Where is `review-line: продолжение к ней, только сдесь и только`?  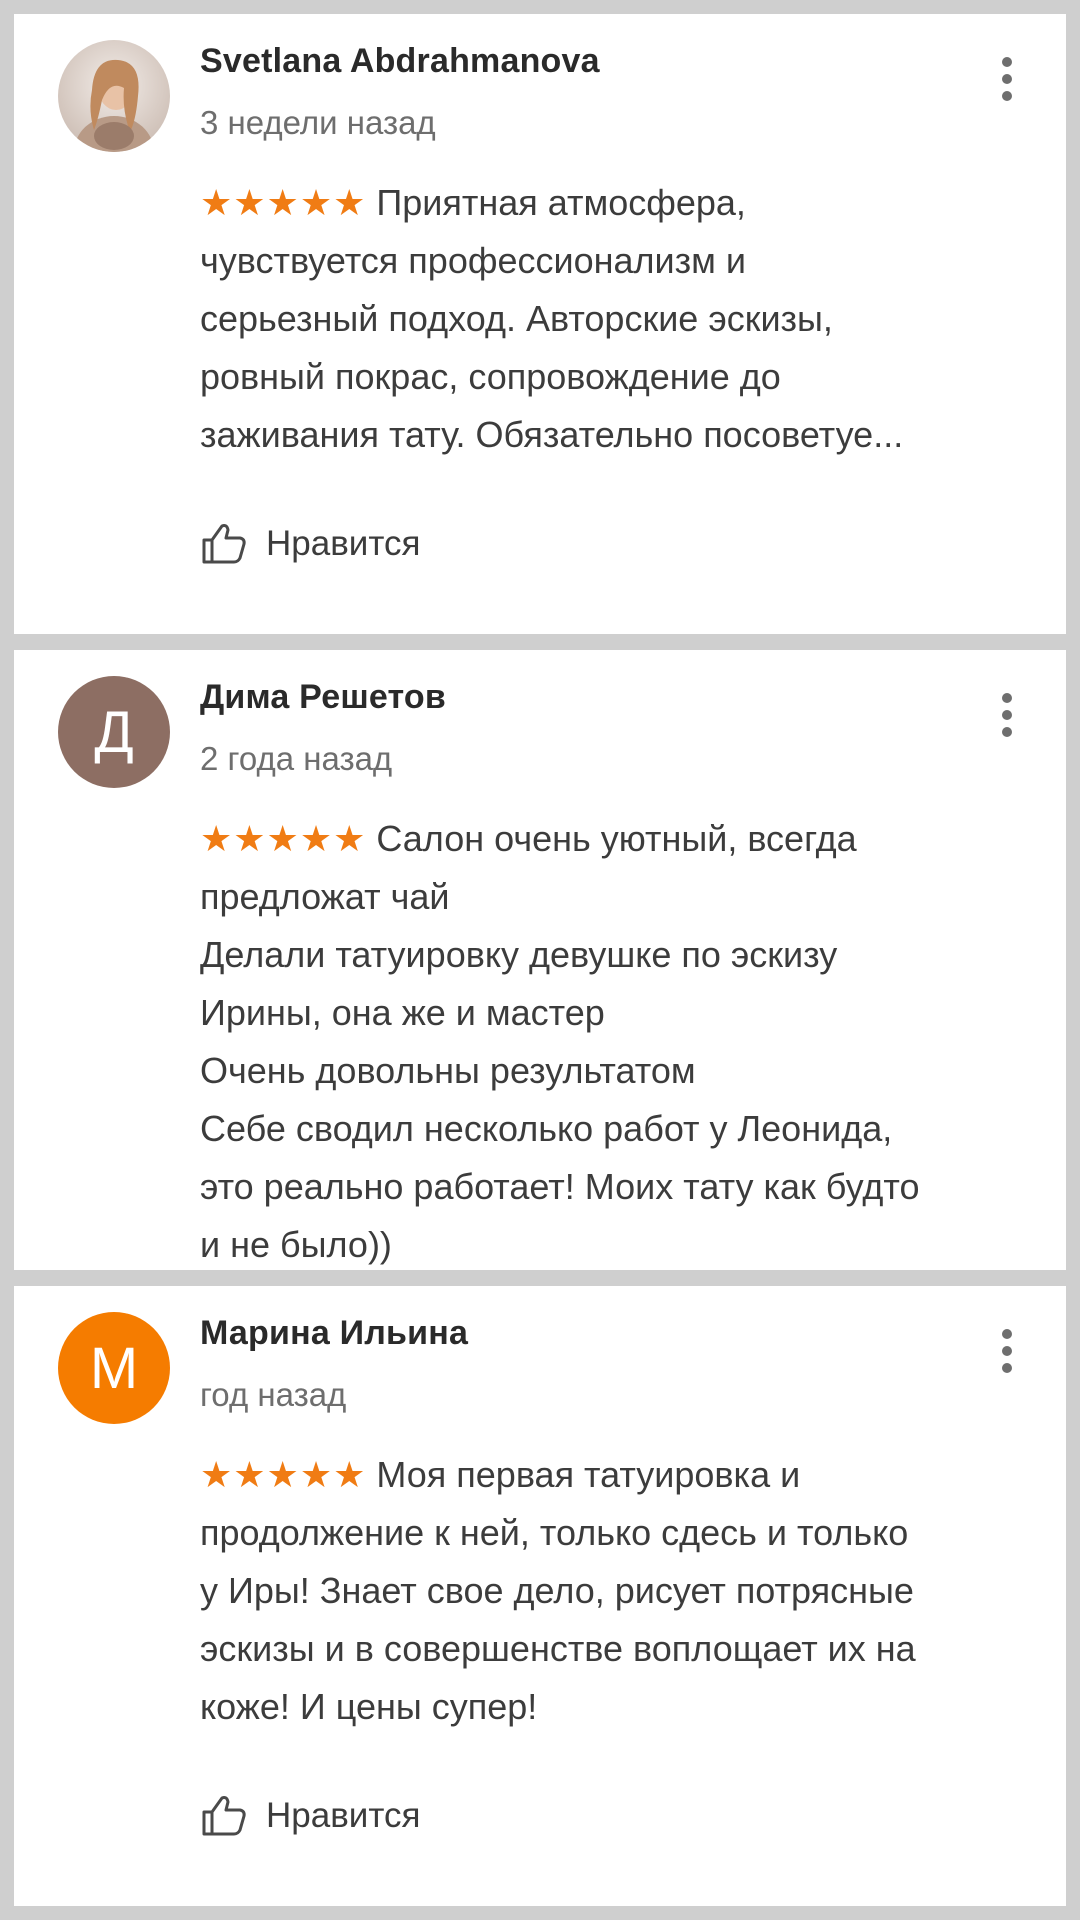
review-line: продолжение к ней, только сдесь и только is located at coordinates (554, 1532).